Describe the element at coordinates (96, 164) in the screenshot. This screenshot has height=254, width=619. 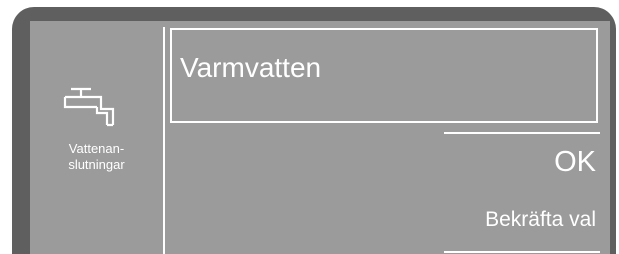
I see `sidebar-label-line2: slutningar` at that location.